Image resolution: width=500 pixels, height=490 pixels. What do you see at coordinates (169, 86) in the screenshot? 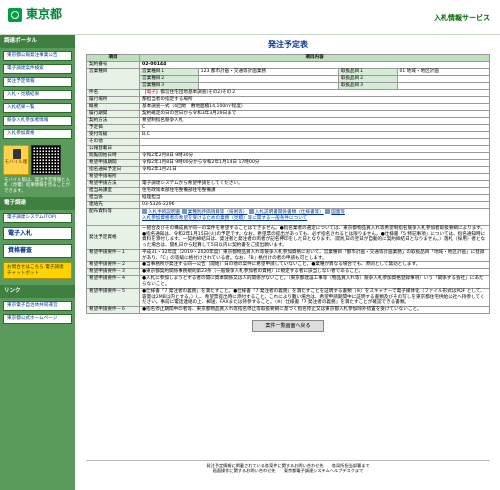
I see `sub-label: 営業種目３` at bounding box center [169, 86].